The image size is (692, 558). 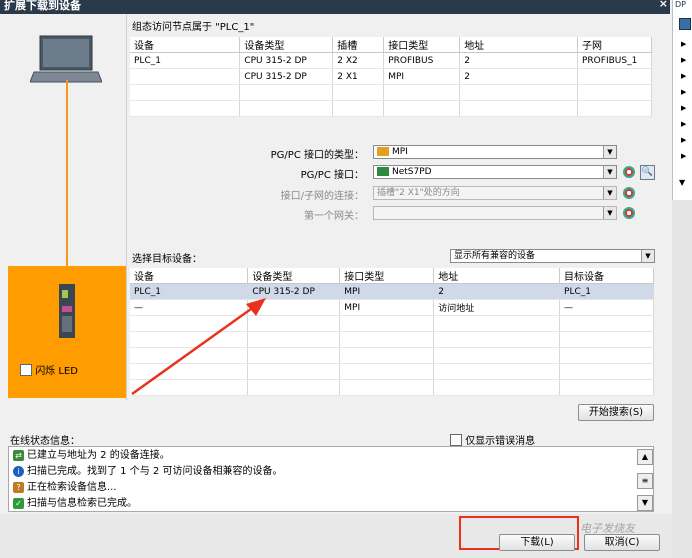 What do you see at coordinates (422, 60) in the screenshot?
I see `cell: PROFIBUS` at bounding box center [422, 60].